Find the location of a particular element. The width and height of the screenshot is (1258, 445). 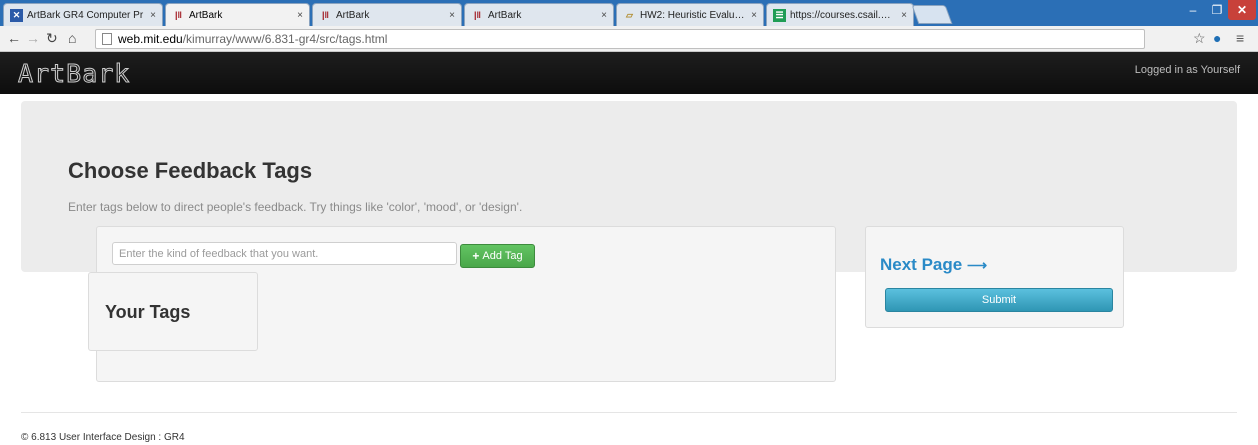

footer-text: © 6.813 User Interface Design : GR4 is located at coordinates (103, 437).